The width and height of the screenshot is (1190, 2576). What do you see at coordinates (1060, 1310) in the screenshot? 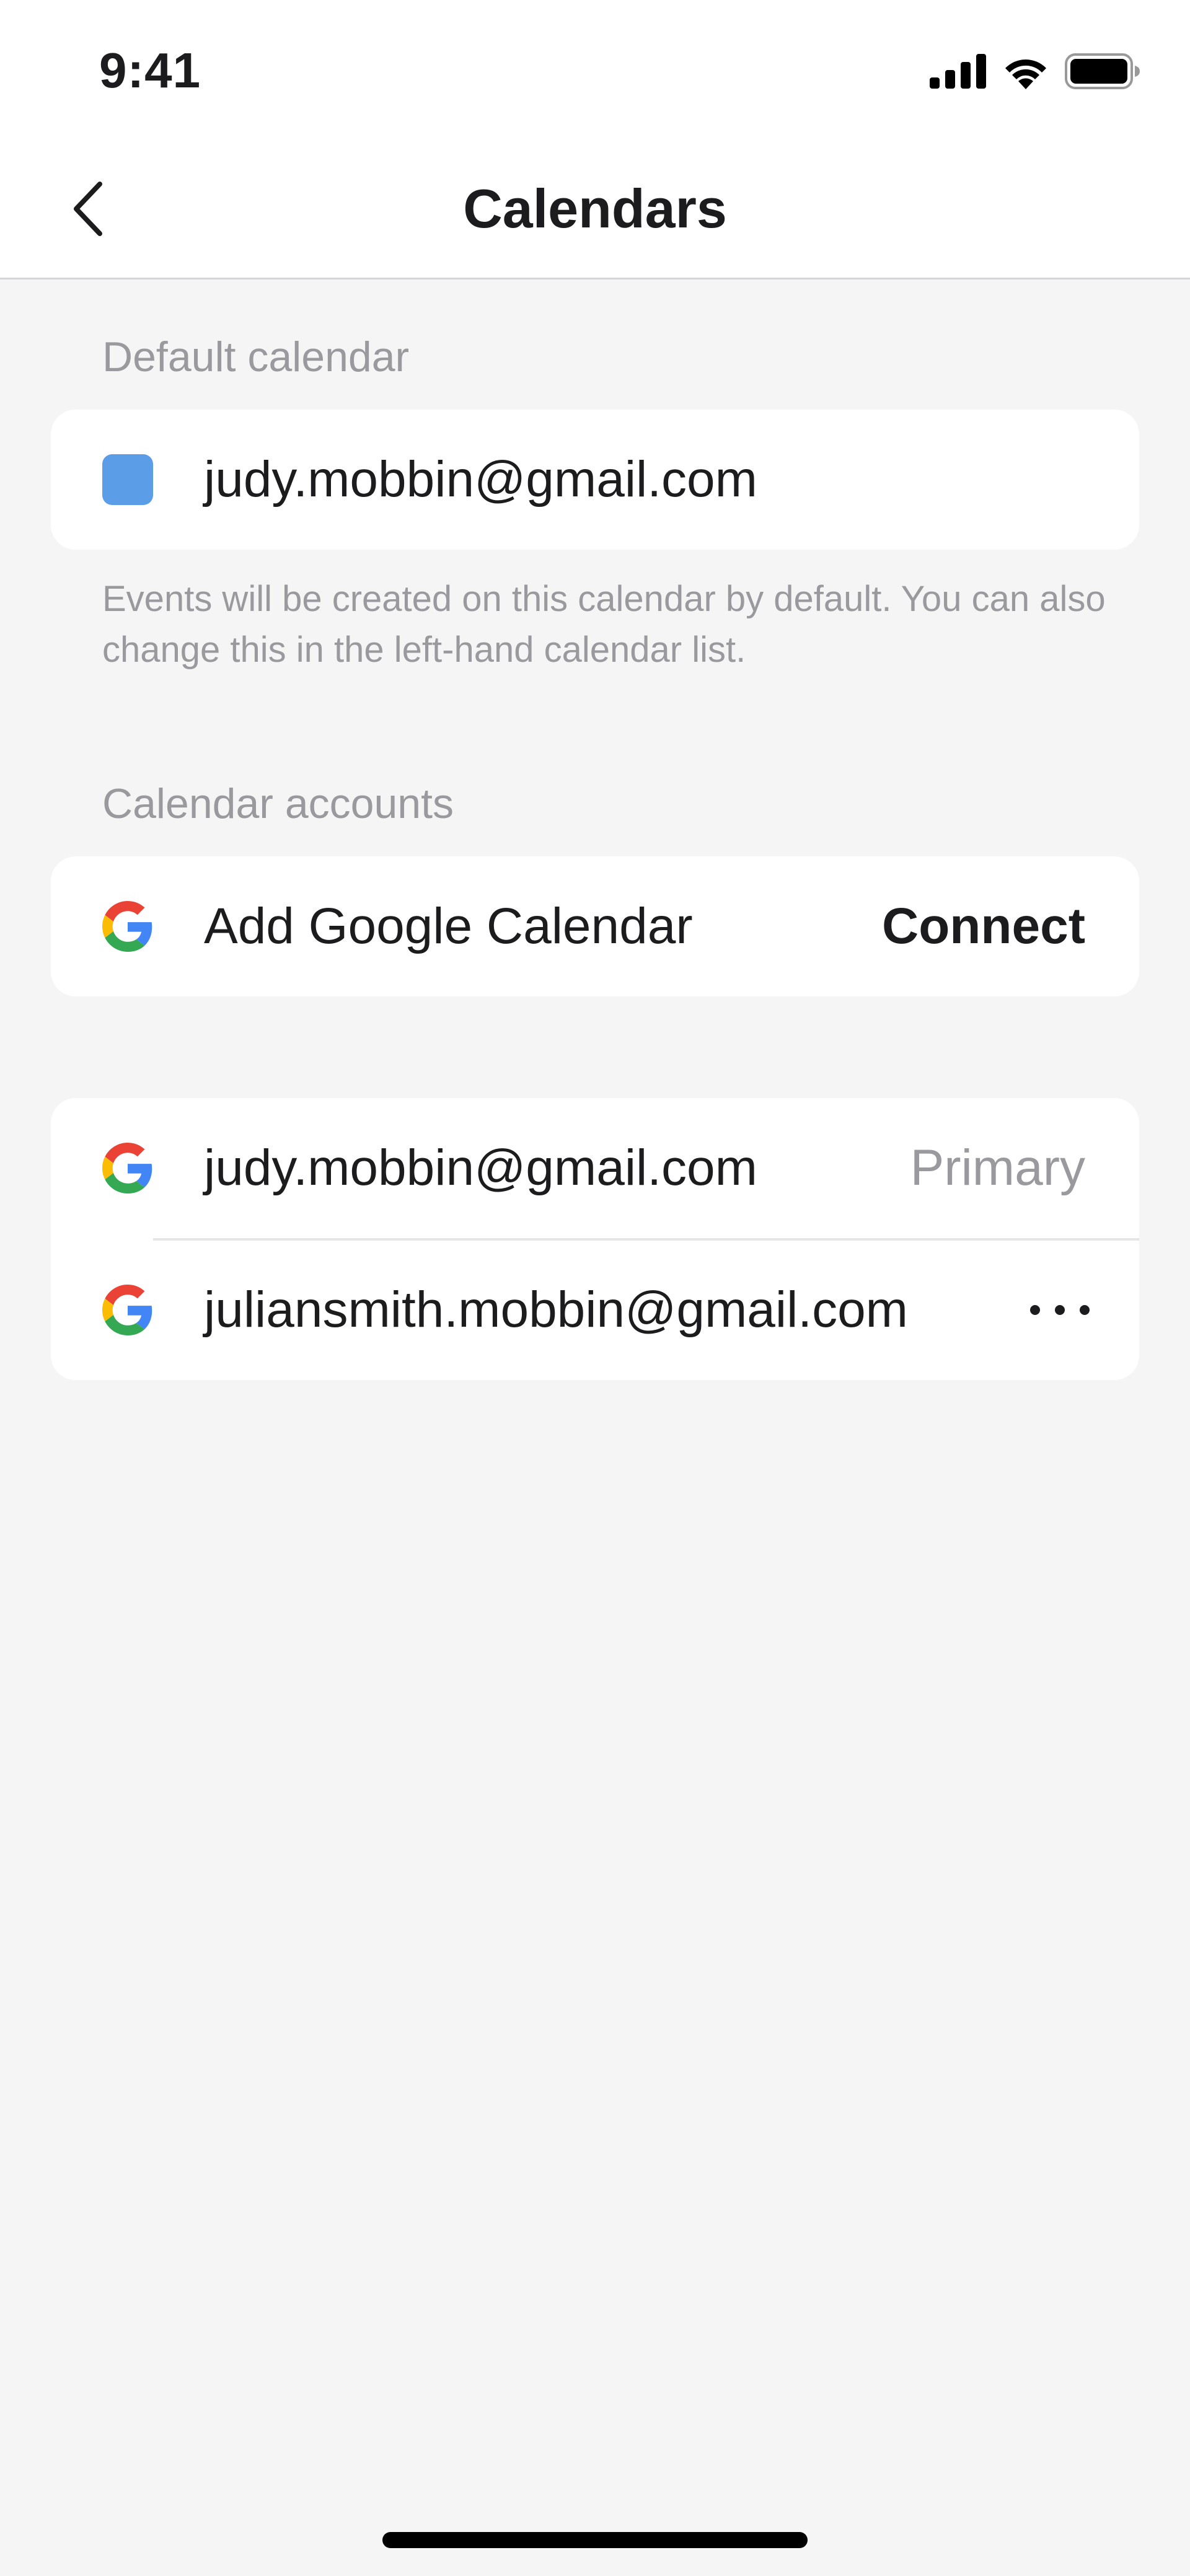
I see `more-options-button` at bounding box center [1060, 1310].